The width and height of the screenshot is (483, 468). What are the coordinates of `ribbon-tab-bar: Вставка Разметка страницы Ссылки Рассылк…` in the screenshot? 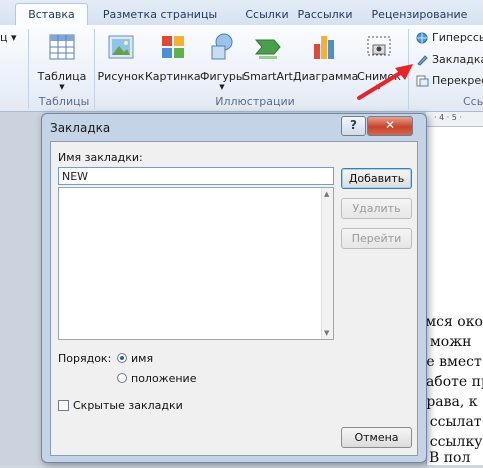 It's located at (241, 13).